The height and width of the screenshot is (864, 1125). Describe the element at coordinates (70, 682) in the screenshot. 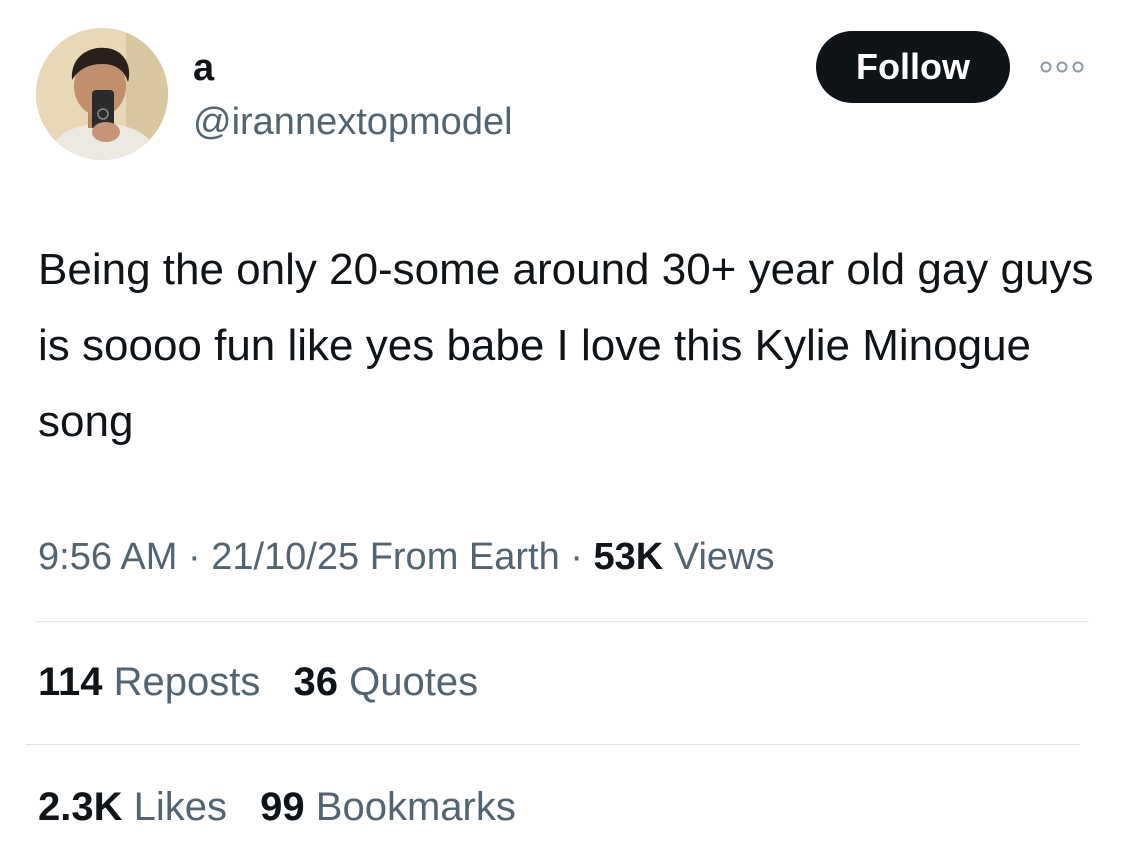

I see `reposts-count: 114` at that location.